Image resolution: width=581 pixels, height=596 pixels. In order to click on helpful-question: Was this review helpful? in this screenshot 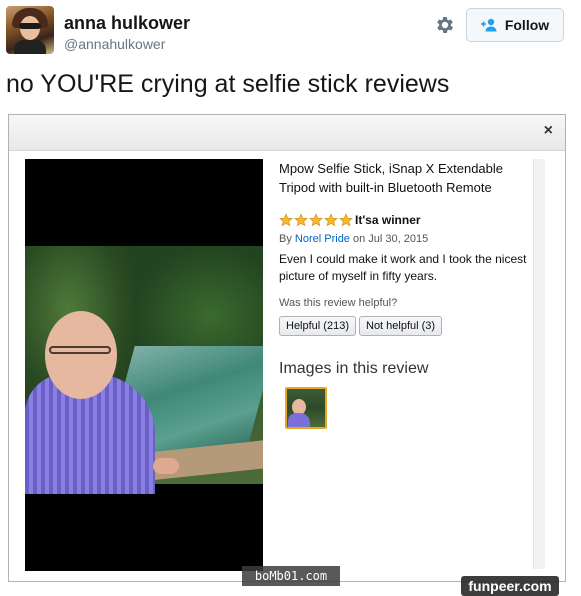, I will do `click(338, 303)`.